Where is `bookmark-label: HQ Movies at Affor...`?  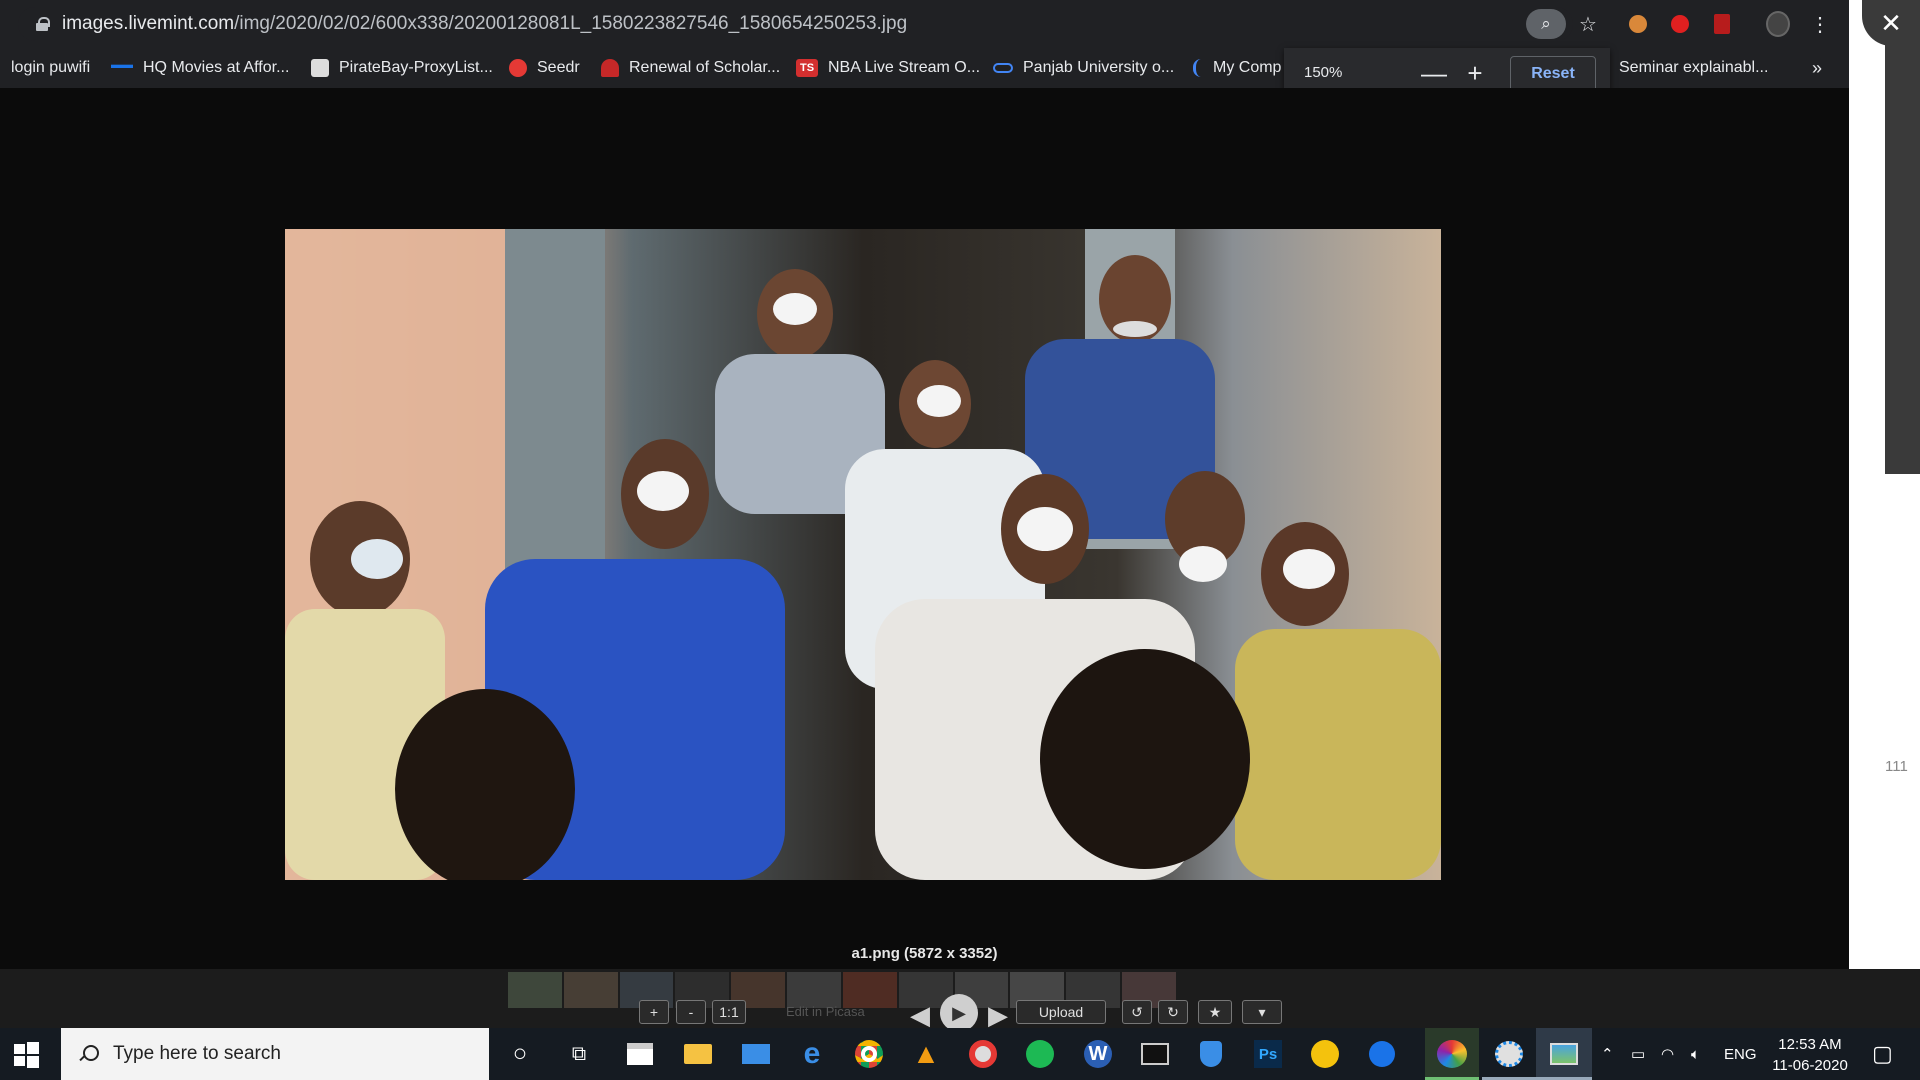
bookmark-label: HQ Movies at Affor... is located at coordinates (216, 67).